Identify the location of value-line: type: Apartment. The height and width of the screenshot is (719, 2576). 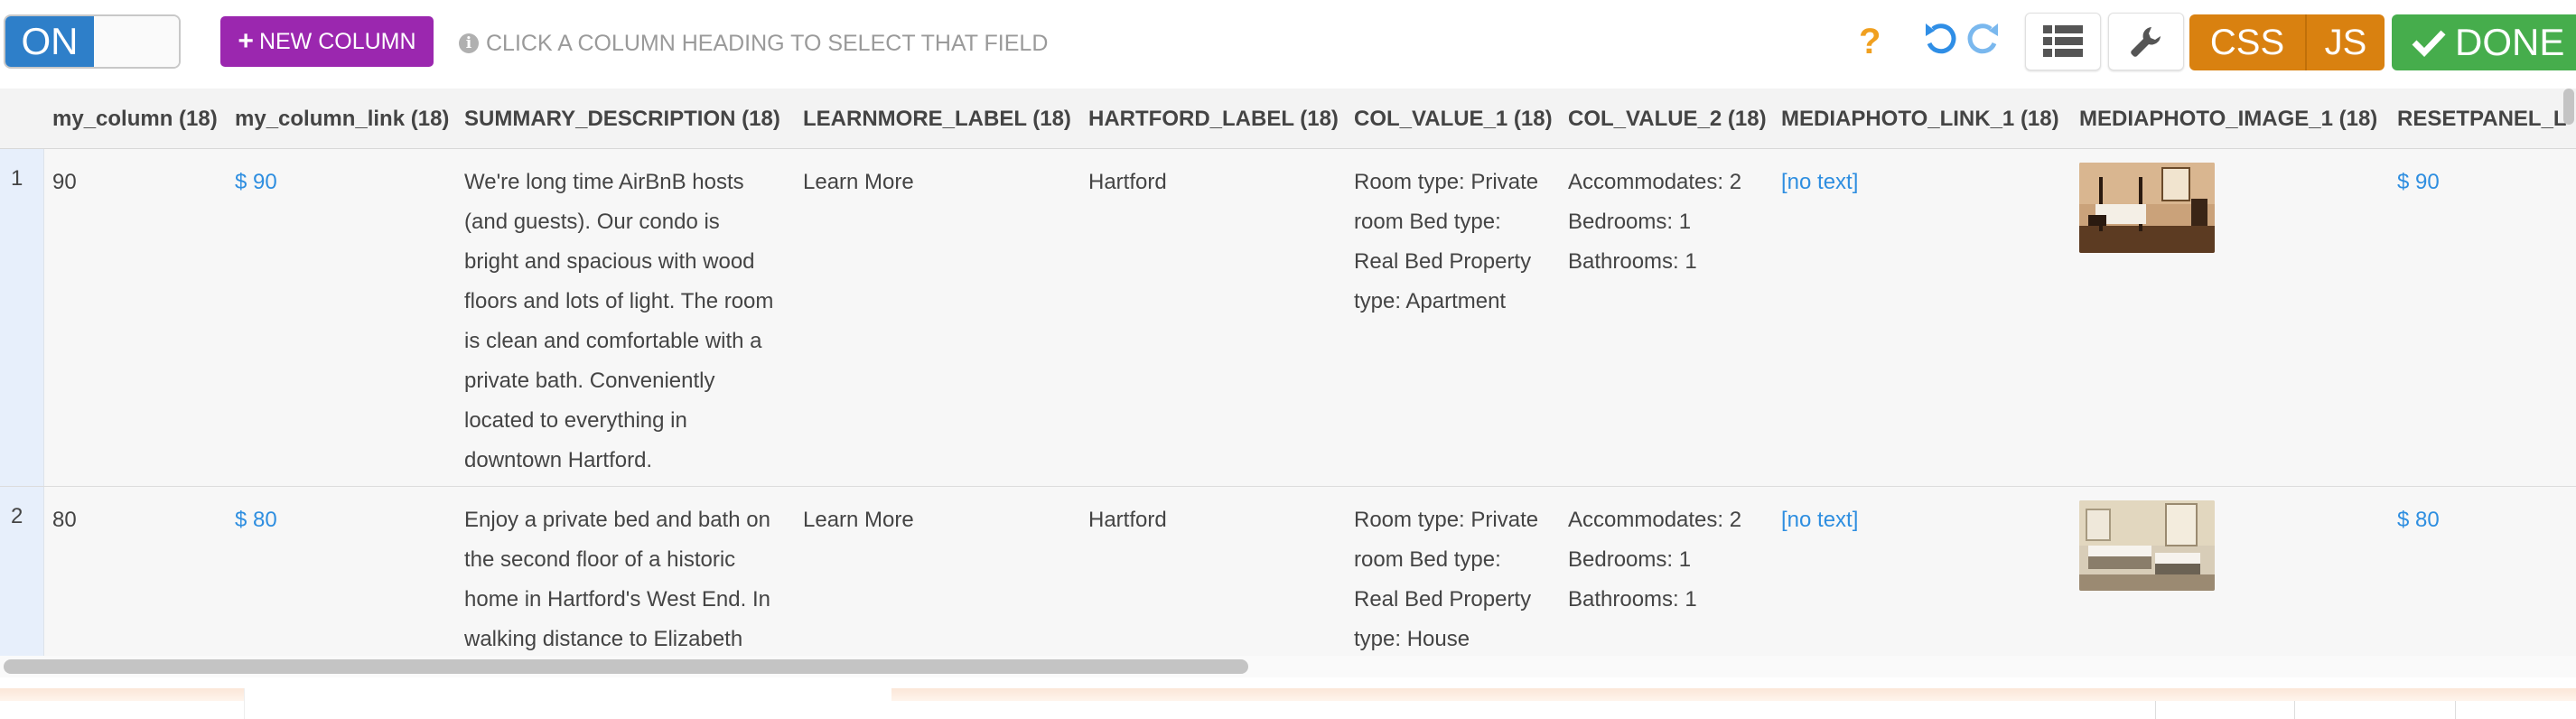
(1431, 301).